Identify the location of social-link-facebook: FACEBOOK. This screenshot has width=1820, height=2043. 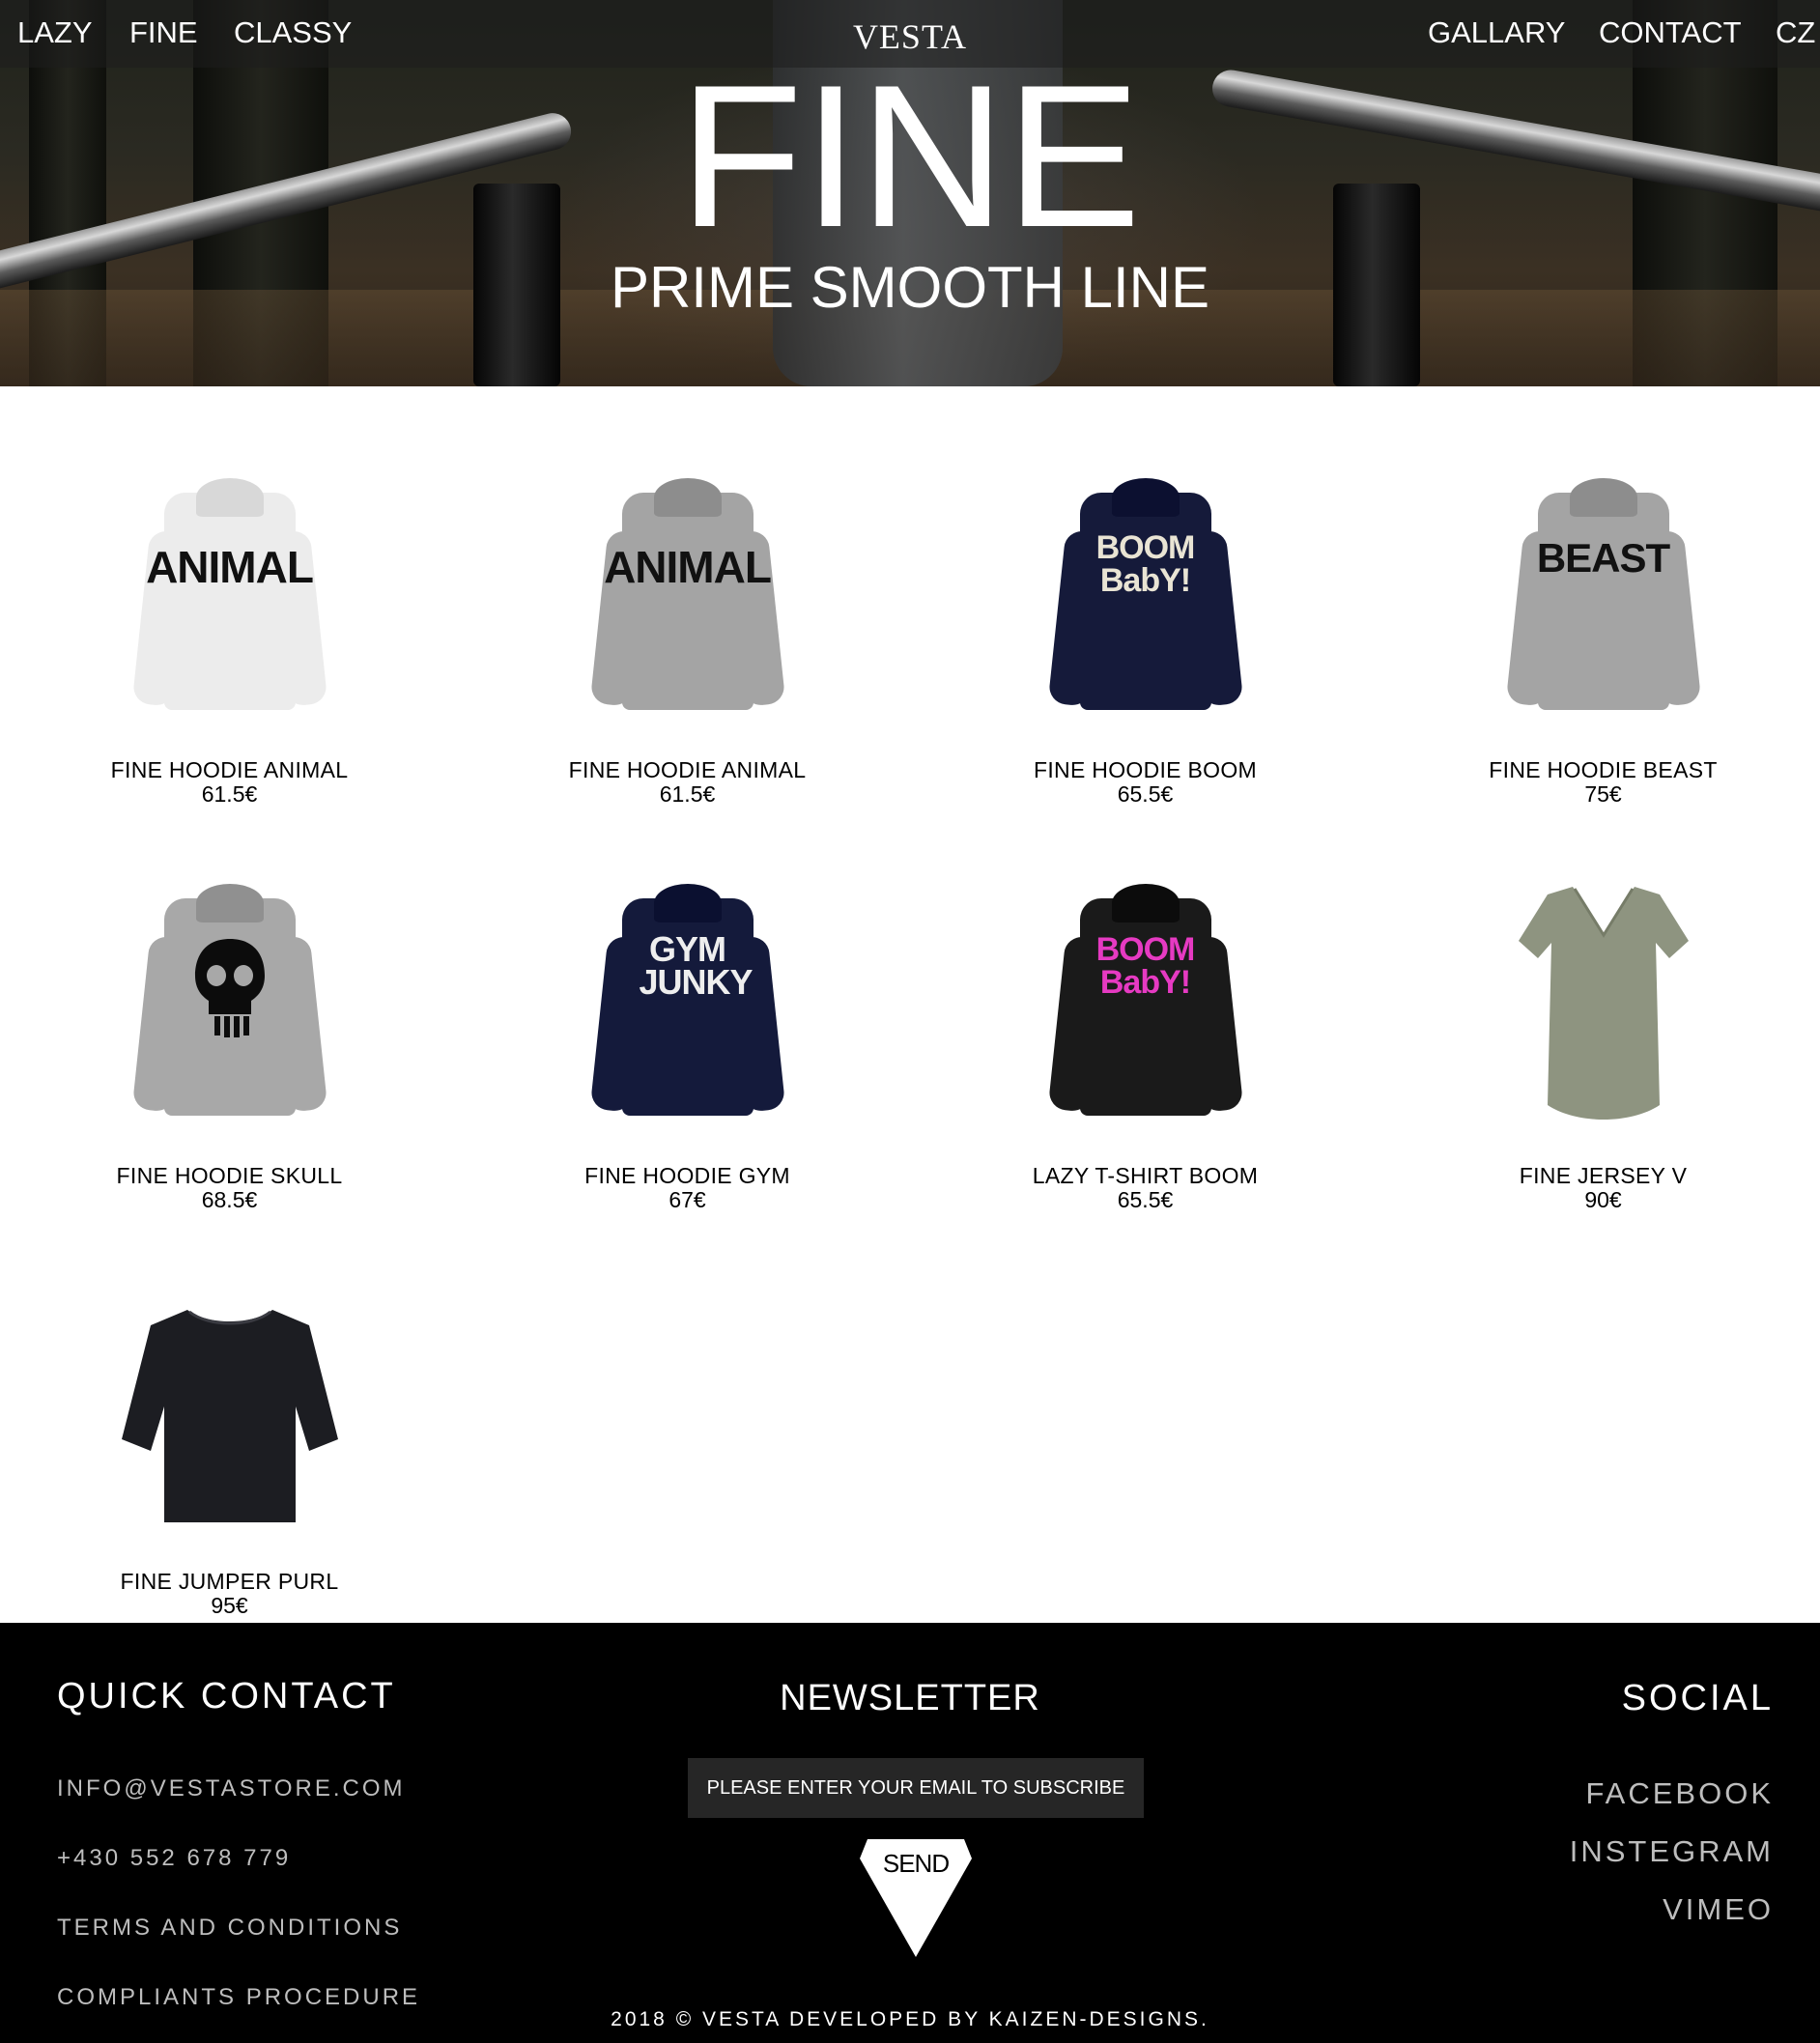
(1680, 1793).